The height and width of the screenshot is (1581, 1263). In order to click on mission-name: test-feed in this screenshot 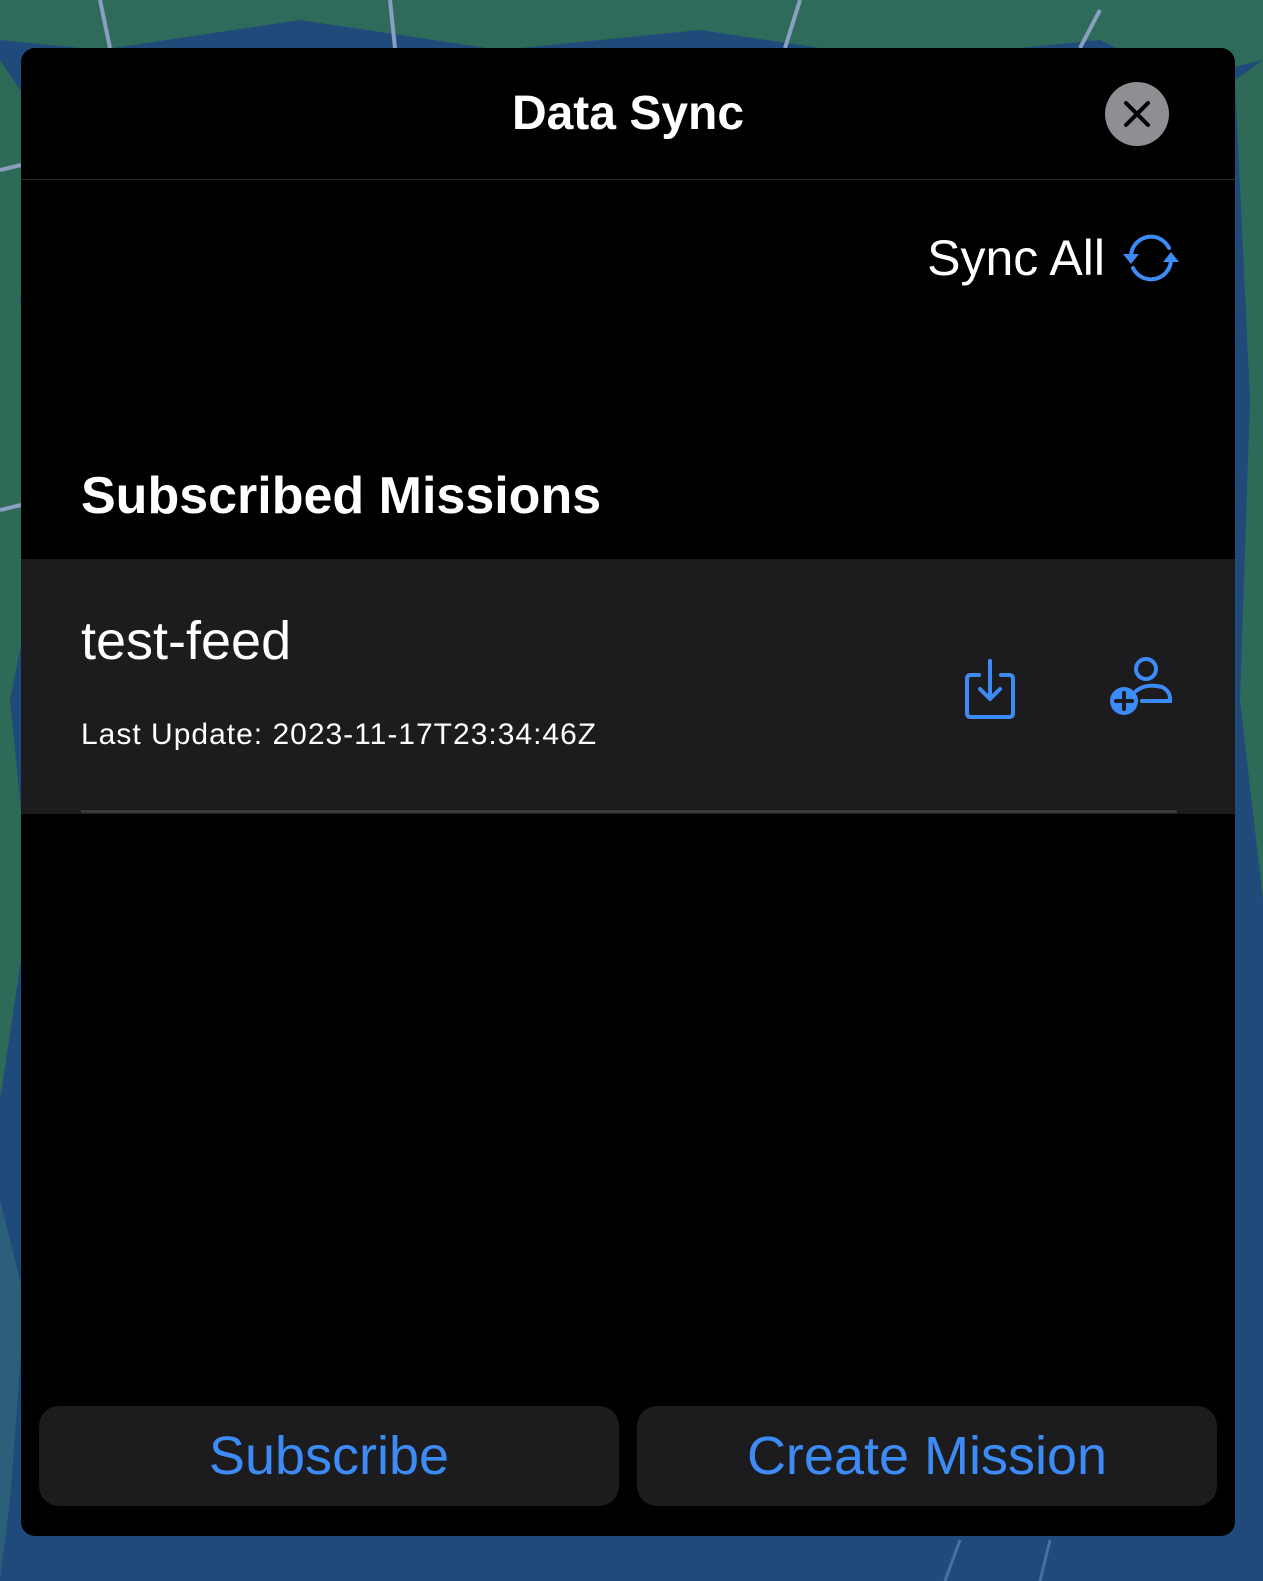, I will do `click(186, 641)`.